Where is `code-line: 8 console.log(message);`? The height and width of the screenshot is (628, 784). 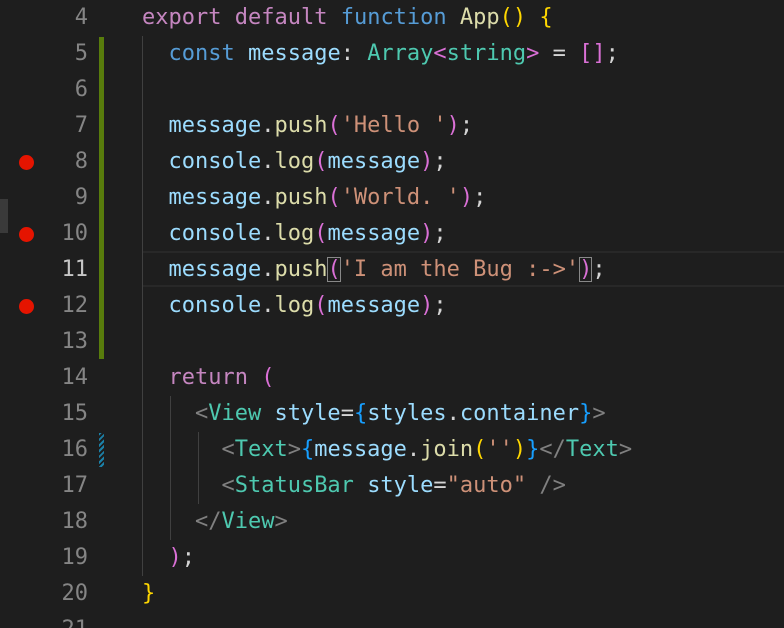 code-line: 8 console.log(message); is located at coordinates (392, 162).